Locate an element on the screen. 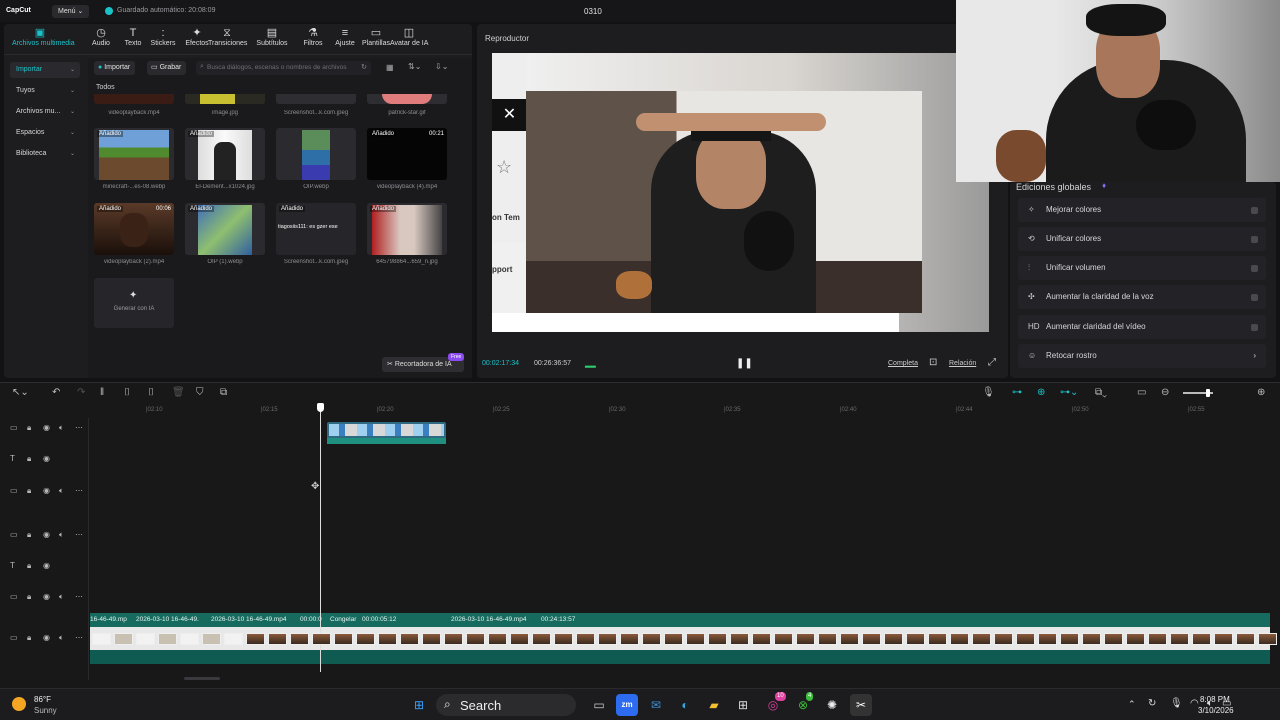 This screenshot has width=1280, height=720. undo-icon: ↶ is located at coordinates (56, 392).